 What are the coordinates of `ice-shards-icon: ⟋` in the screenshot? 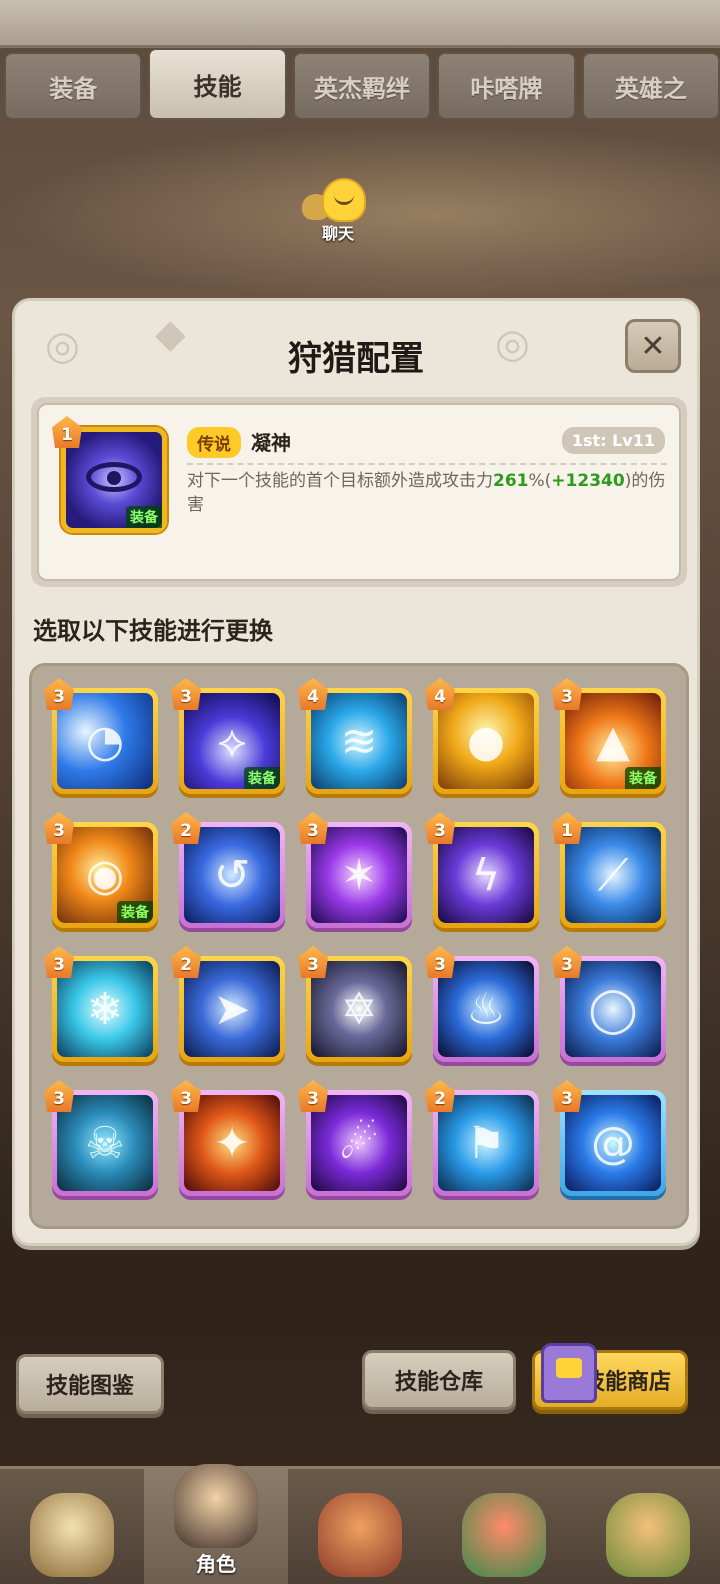 It's located at (613, 875).